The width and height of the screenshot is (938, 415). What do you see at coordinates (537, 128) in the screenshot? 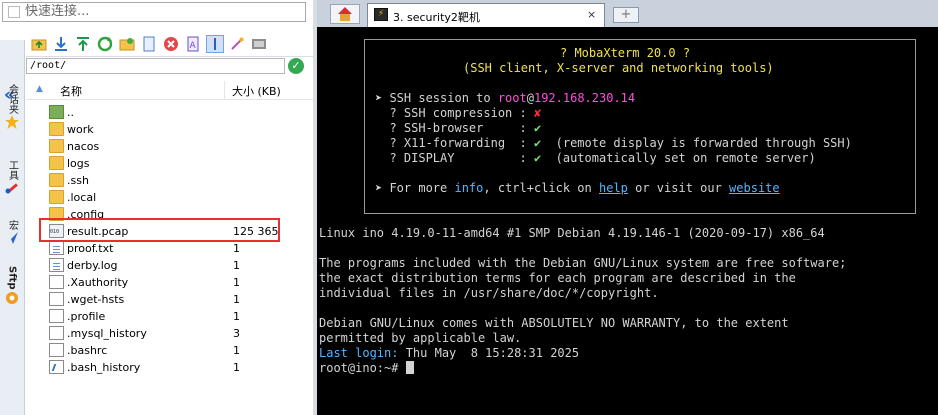
I see `check-icon: ✔` at bounding box center [537, 128].